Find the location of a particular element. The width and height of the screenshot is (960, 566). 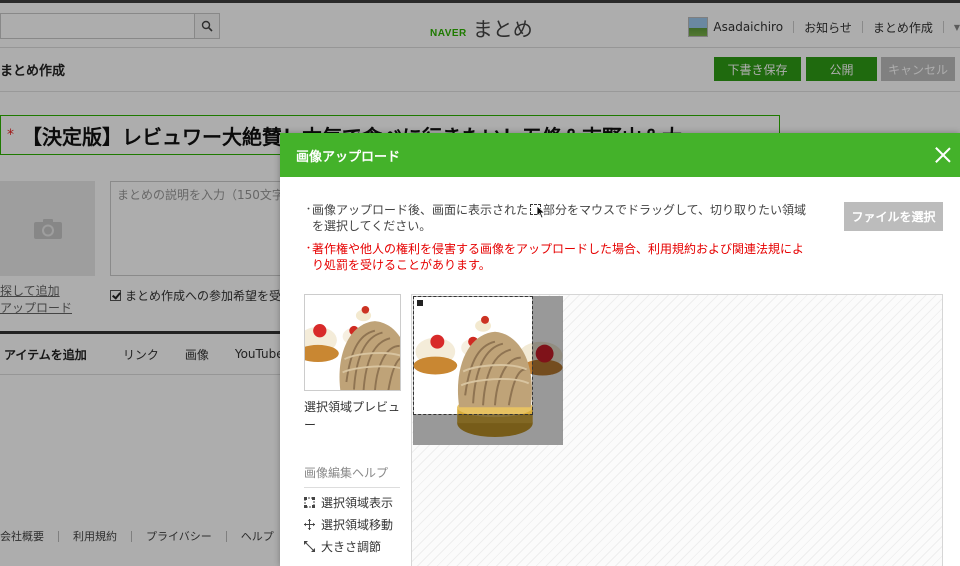

crop-selection-image is located at coordinates (473, 355).